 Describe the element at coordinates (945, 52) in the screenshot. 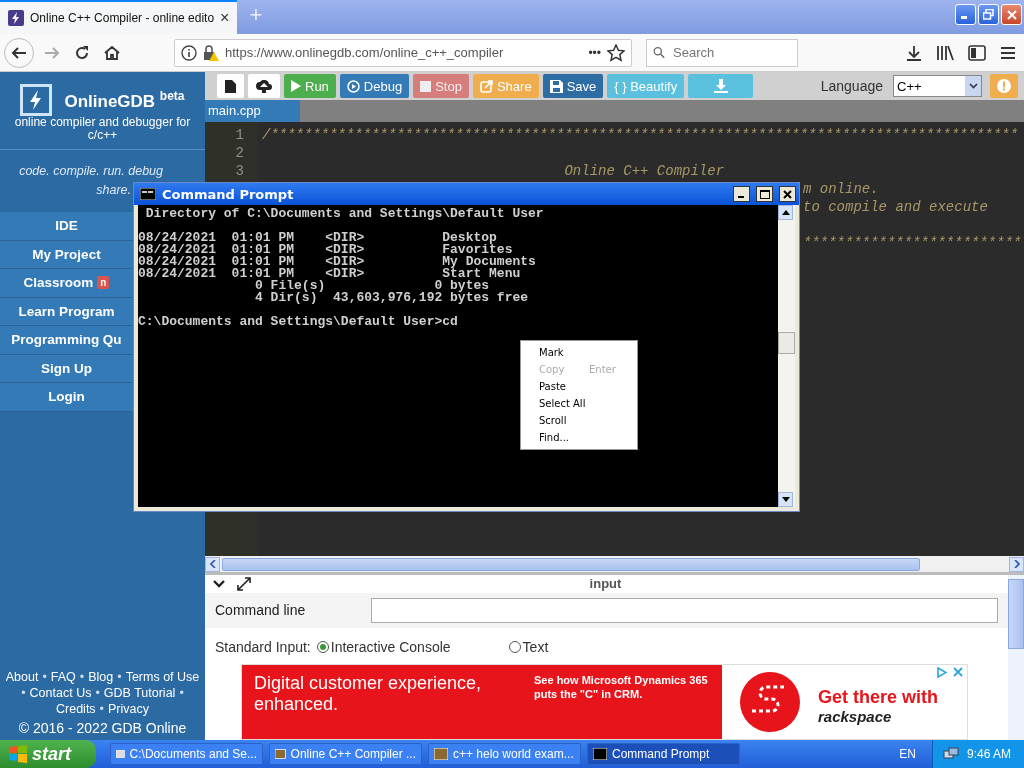

I see `library-icon` at that location.